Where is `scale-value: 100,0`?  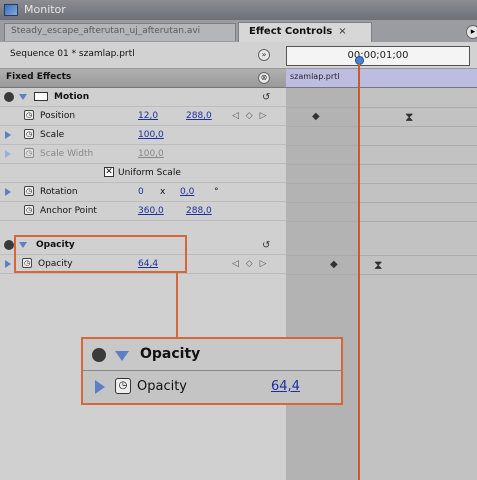 scale-value: 100,0 is located at coordinates (151, 135).